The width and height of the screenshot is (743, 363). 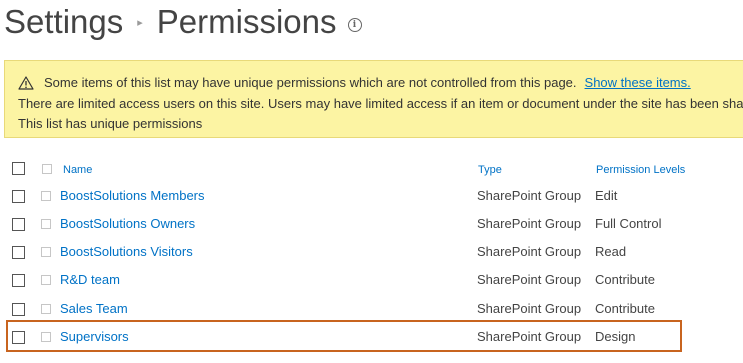 I want to click on permission-level: Read, so click(x=611, y=251).